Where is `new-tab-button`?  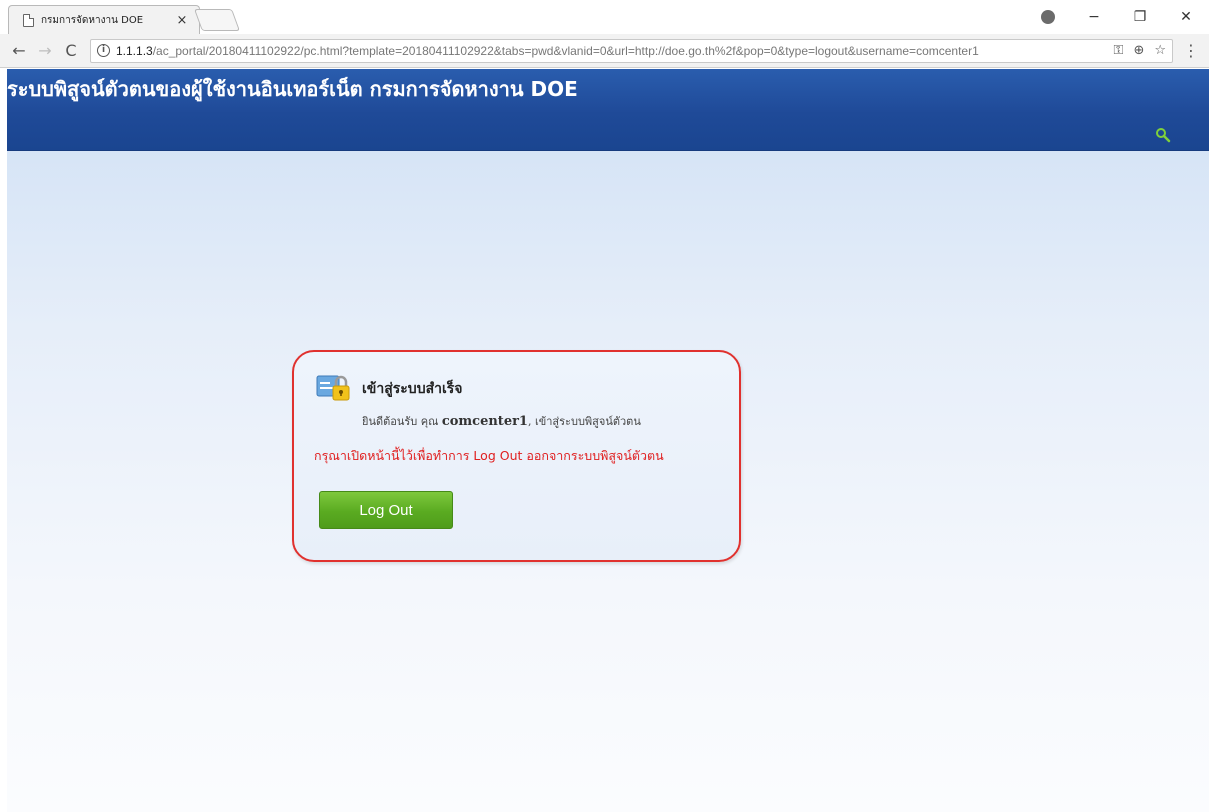
new-tab-button is located at coordinates (217, 20).